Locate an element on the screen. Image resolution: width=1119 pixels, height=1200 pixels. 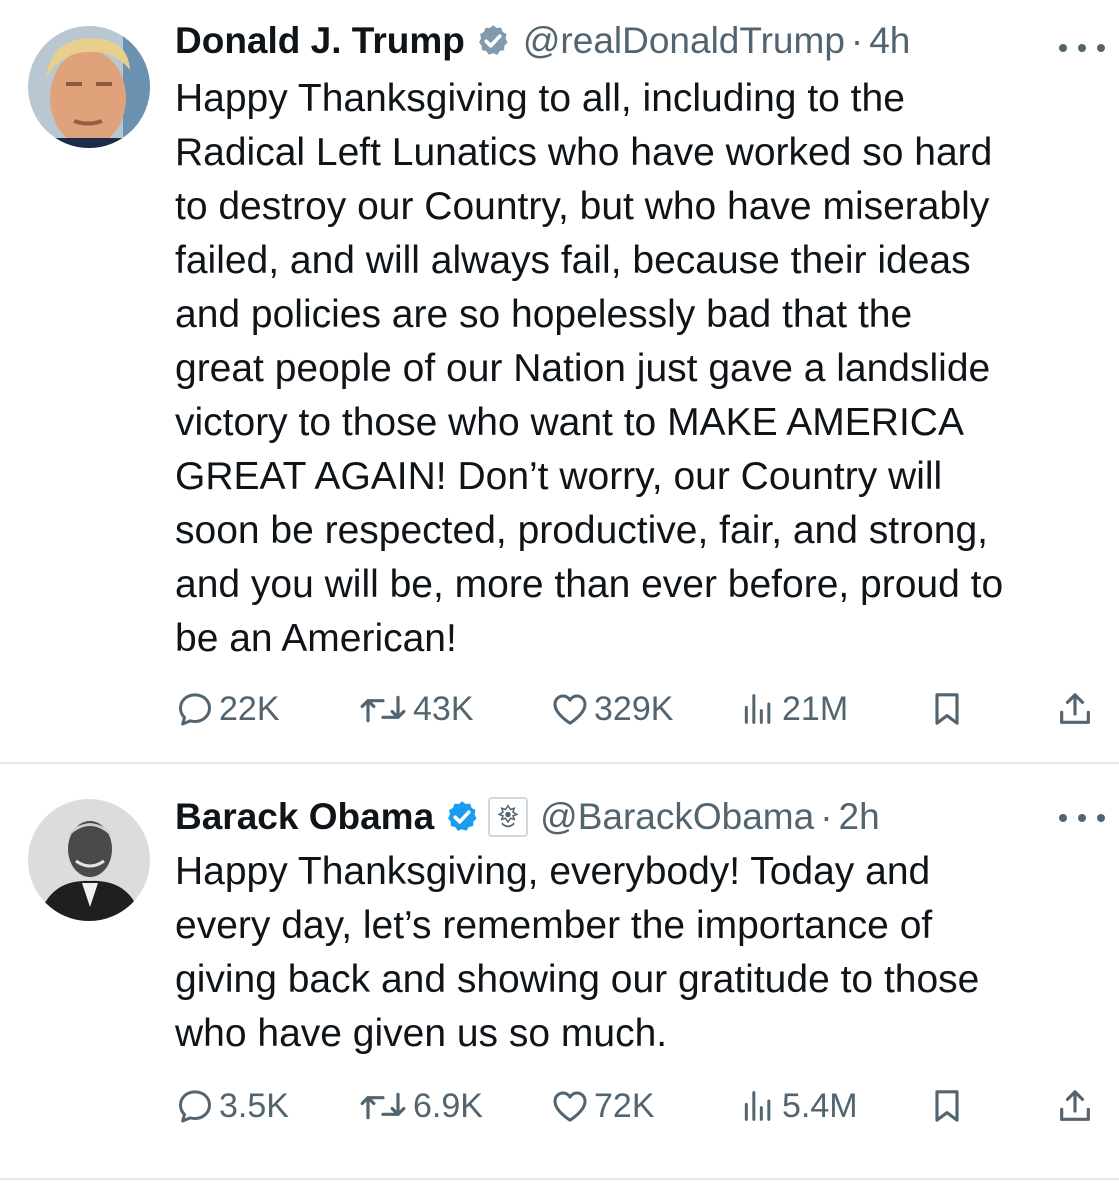
tweet-actions: 22K 43K 329K 21M is located at coordinates (632, 709).